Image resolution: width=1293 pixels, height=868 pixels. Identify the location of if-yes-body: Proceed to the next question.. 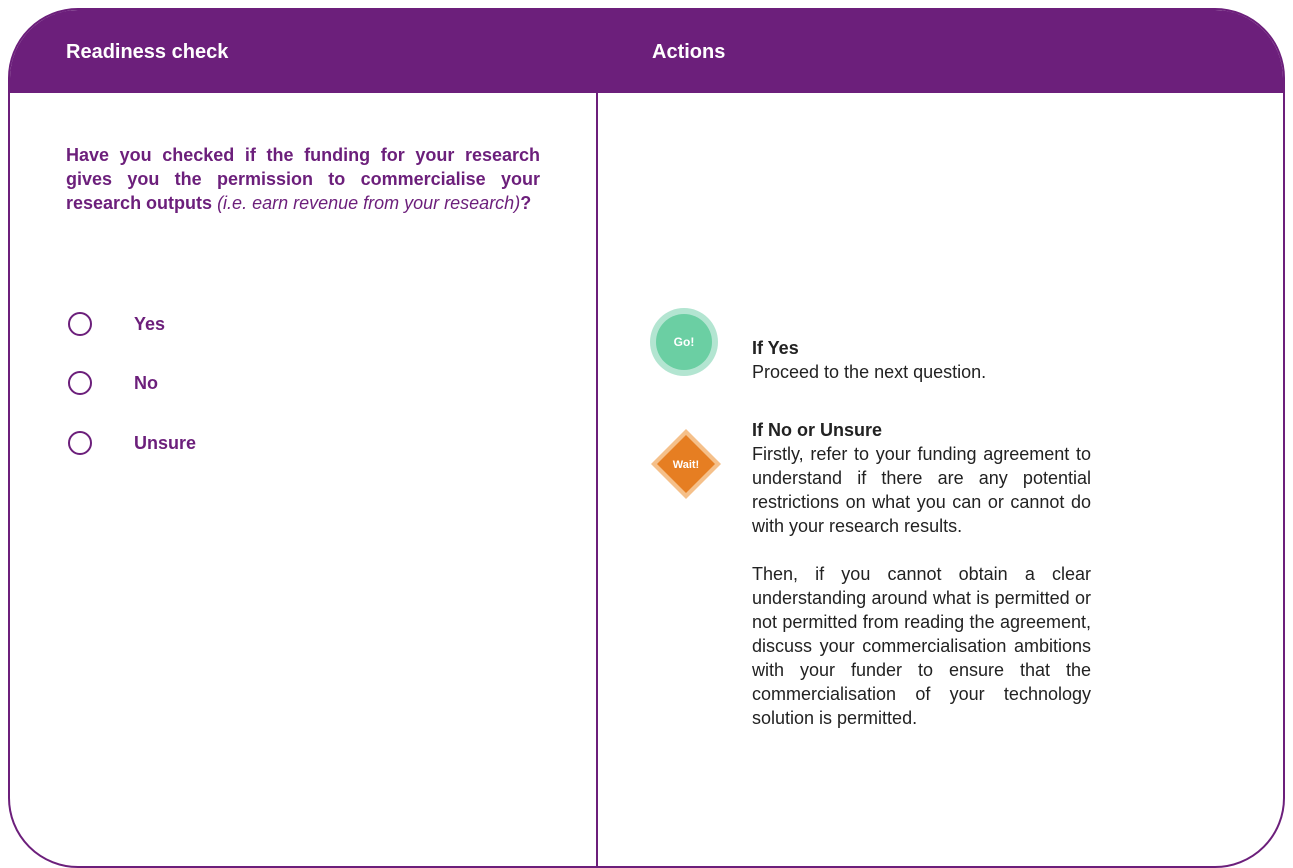
(869, 372).